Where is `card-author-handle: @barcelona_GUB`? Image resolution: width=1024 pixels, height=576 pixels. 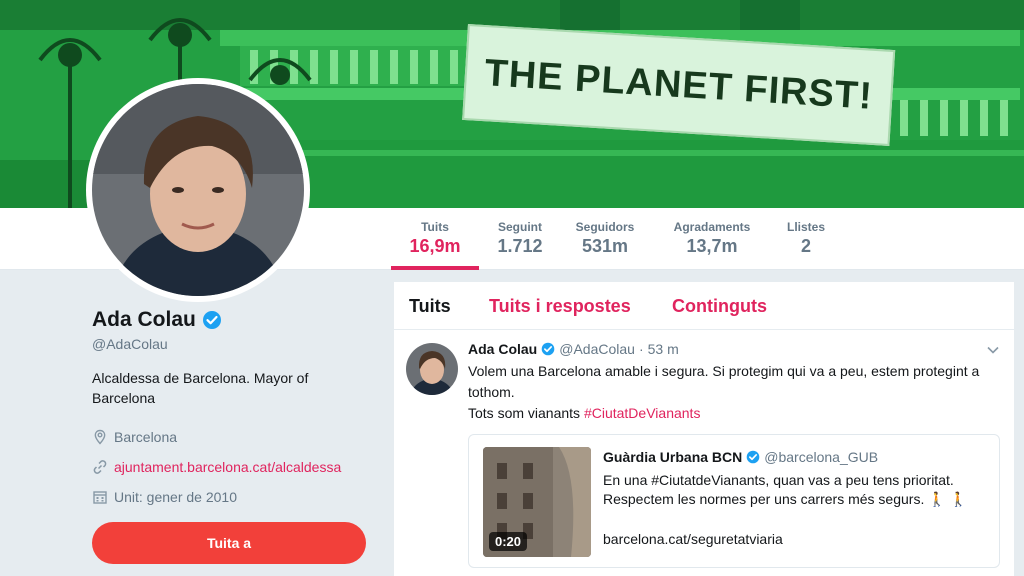
card-author-handle: @barcelona_GUB is located at coordinates (821, 457).